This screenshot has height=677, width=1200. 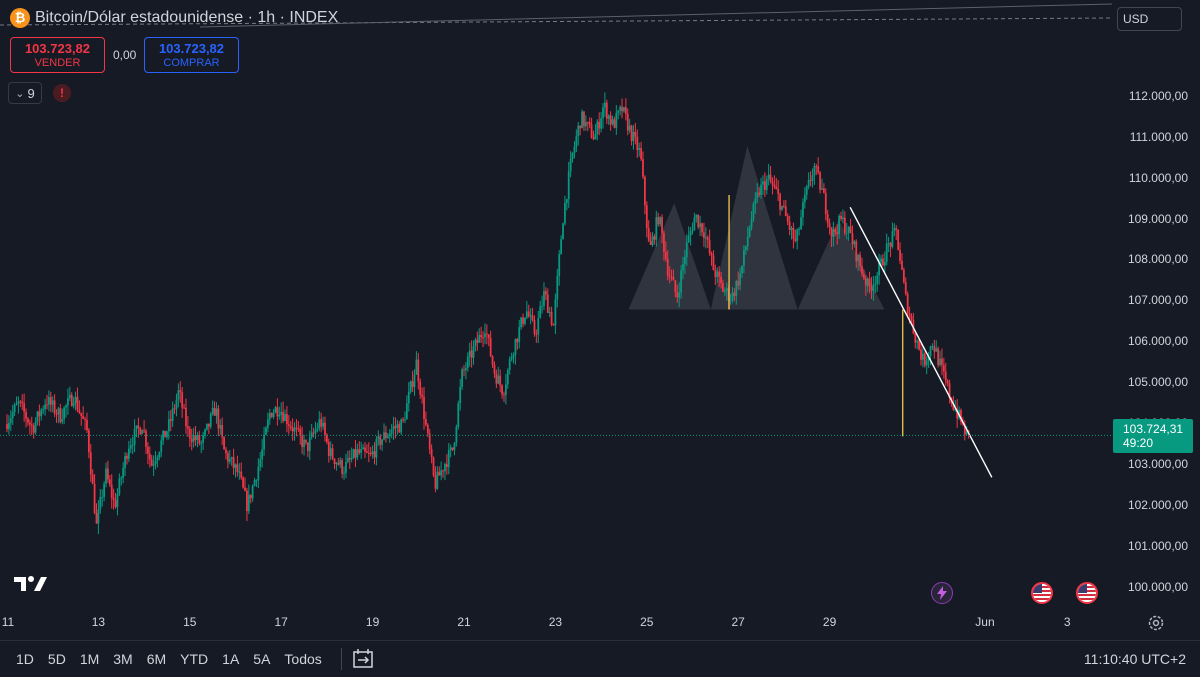 I want to click on x-tick-label: 17, so click(x=281, y=622).